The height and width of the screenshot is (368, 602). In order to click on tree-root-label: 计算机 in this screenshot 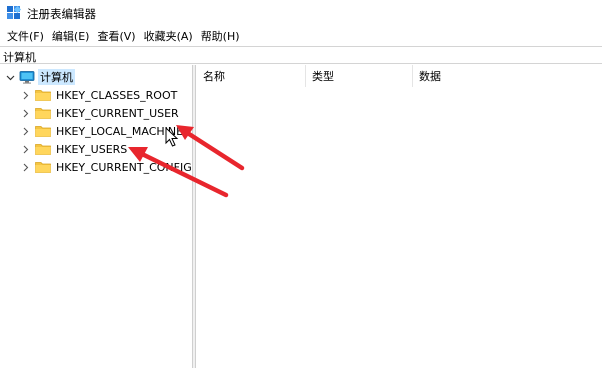, I will do `click(56, 77)`.